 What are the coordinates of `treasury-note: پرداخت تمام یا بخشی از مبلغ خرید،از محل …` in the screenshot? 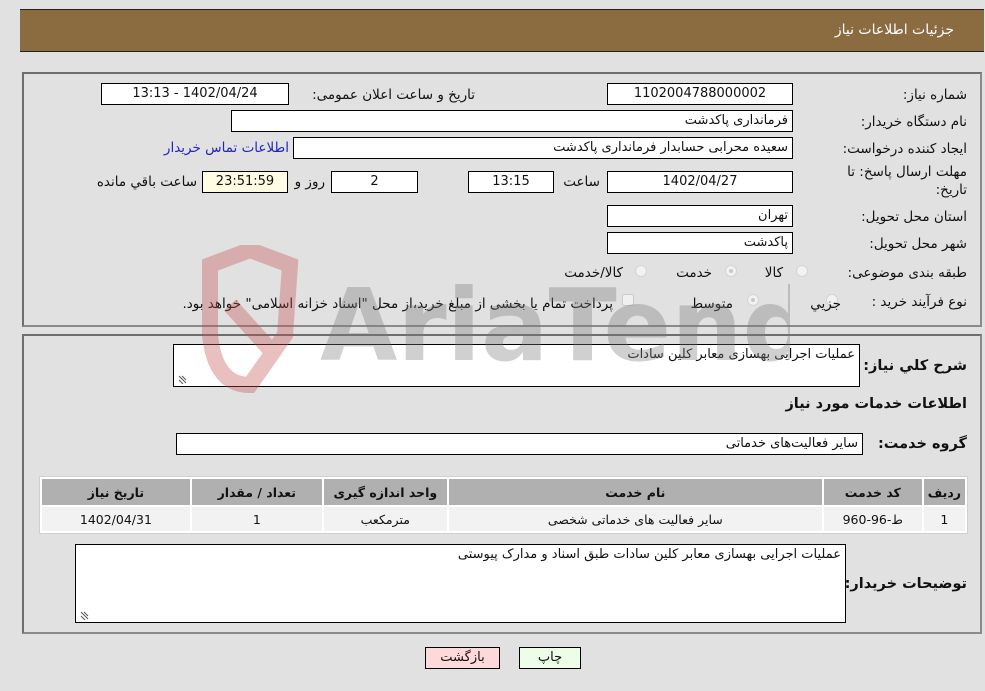 It's located at (397, 304).